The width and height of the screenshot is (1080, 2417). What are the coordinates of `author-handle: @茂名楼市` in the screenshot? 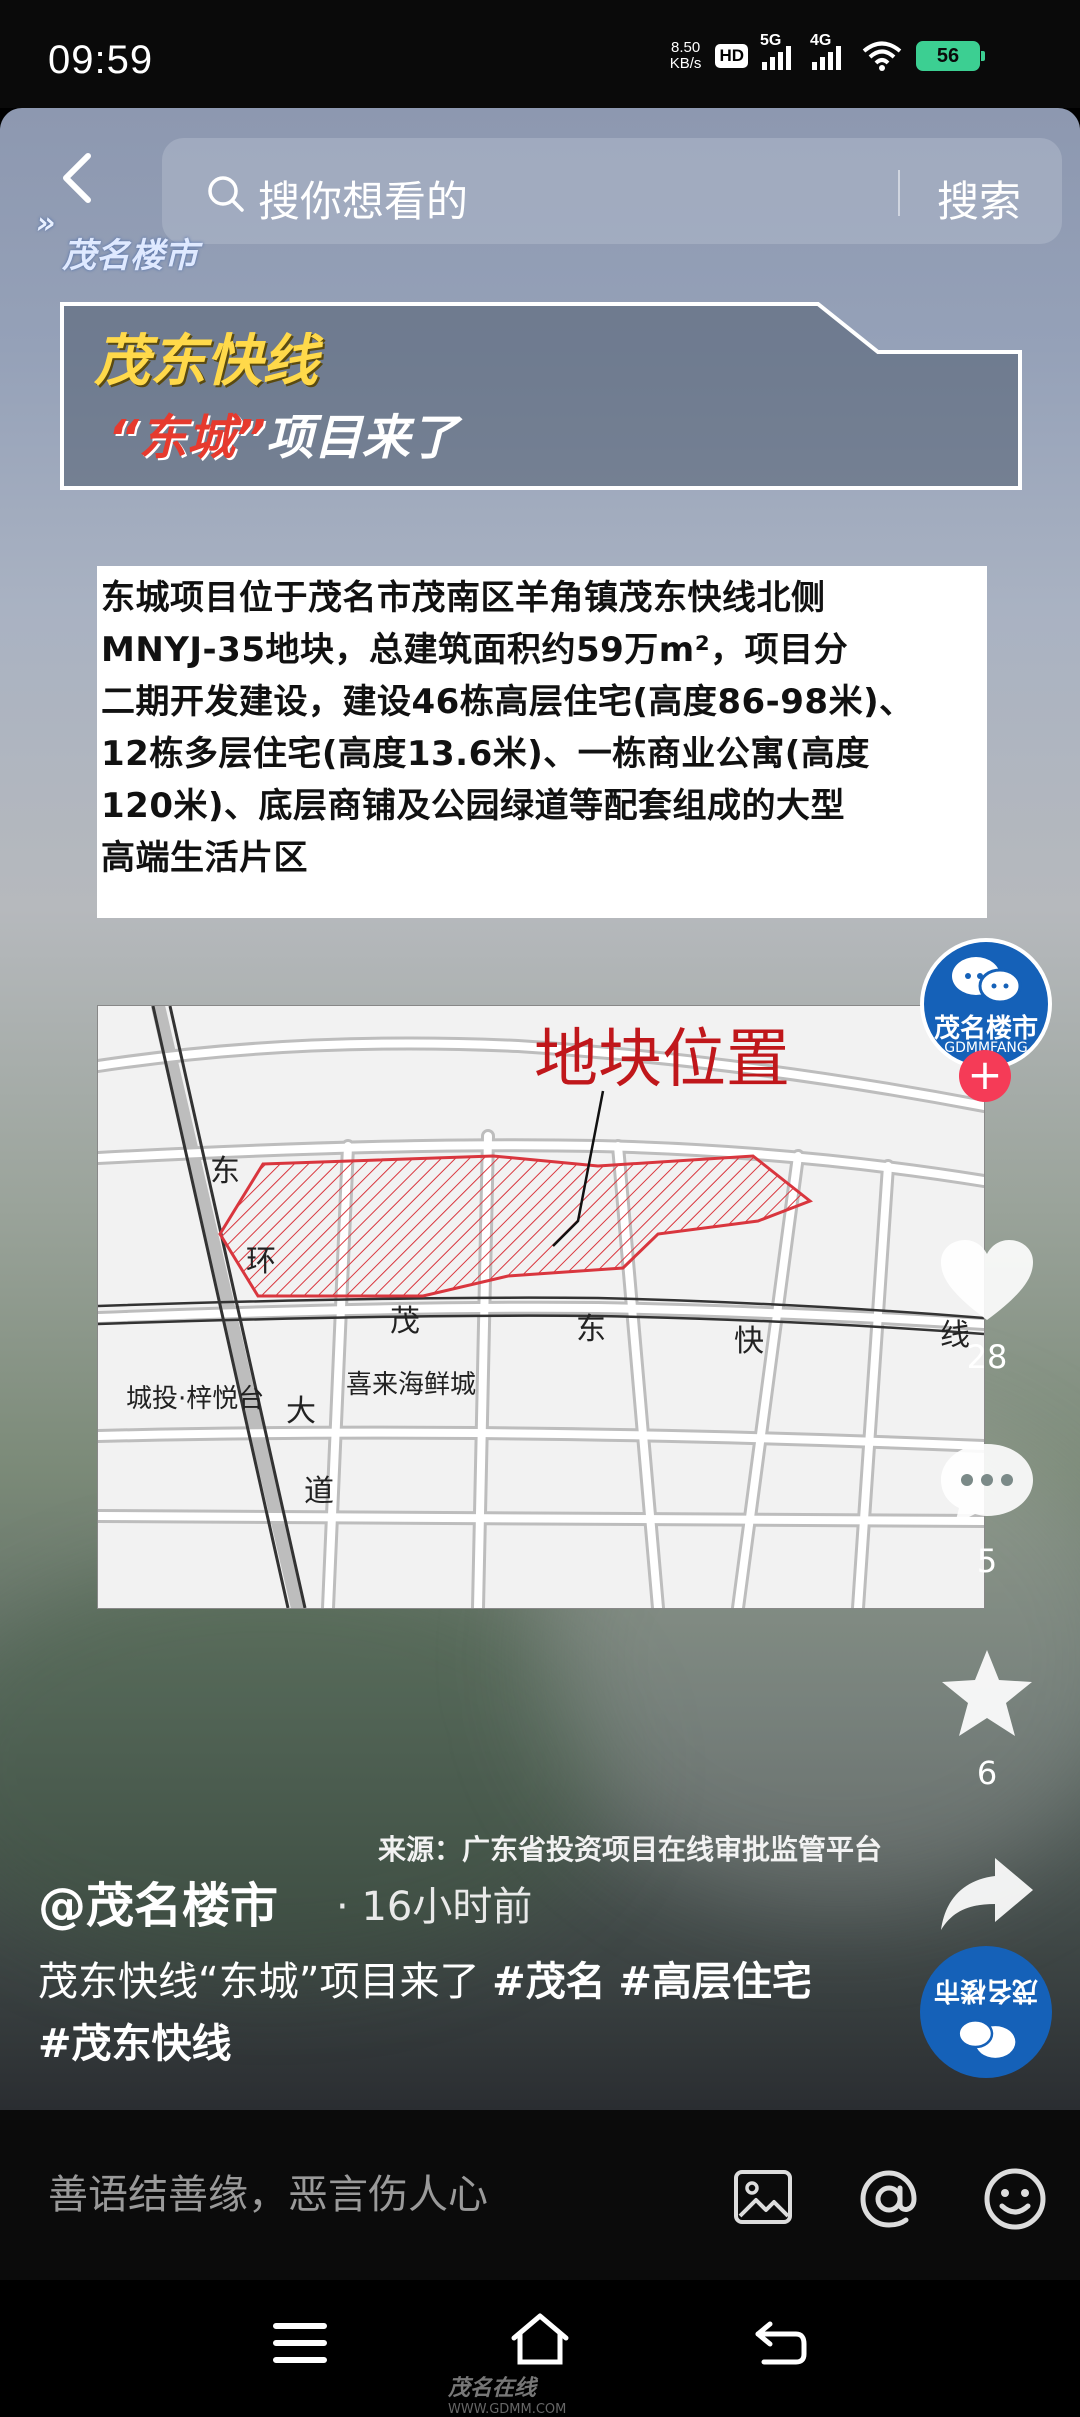 It's located at (158, 1901).